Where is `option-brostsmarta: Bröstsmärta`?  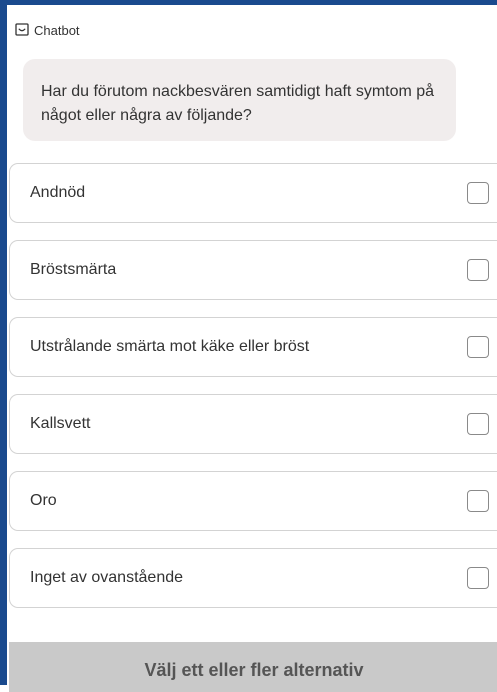 option-brostsmarta: Bröstsmärta is located at coordinates (253, 270).